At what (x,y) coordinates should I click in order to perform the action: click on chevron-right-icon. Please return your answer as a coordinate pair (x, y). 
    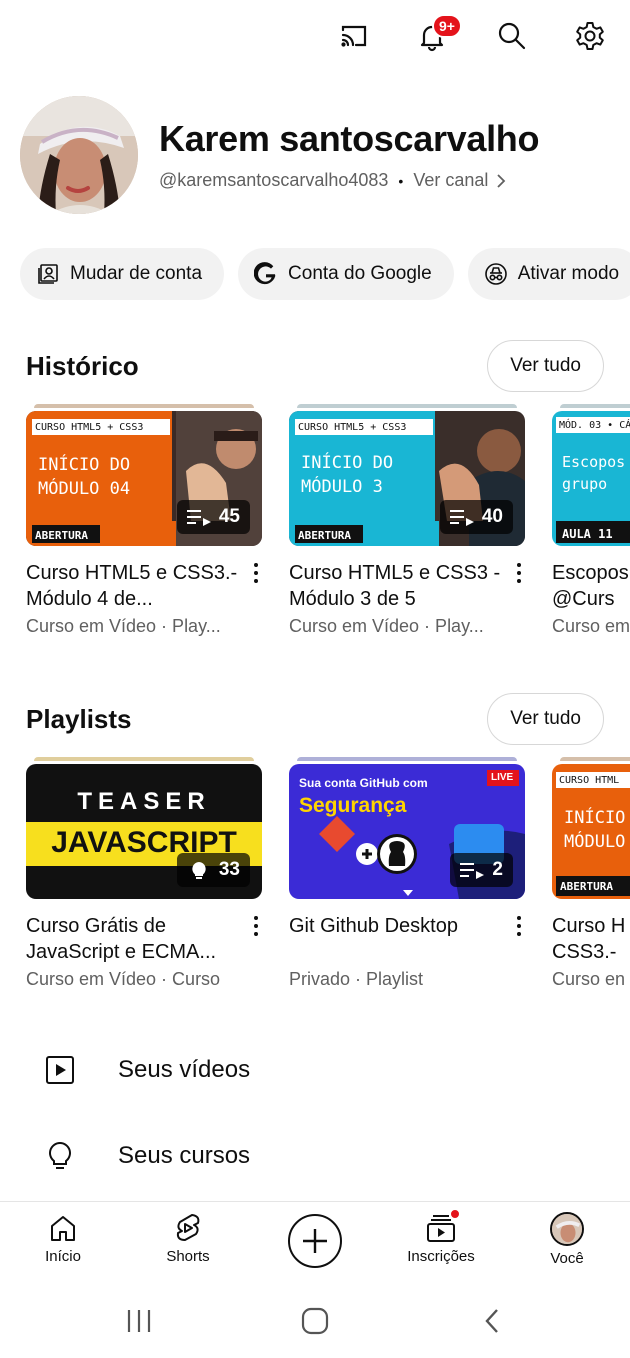
    Looking at the image, I should click on (501, 180).